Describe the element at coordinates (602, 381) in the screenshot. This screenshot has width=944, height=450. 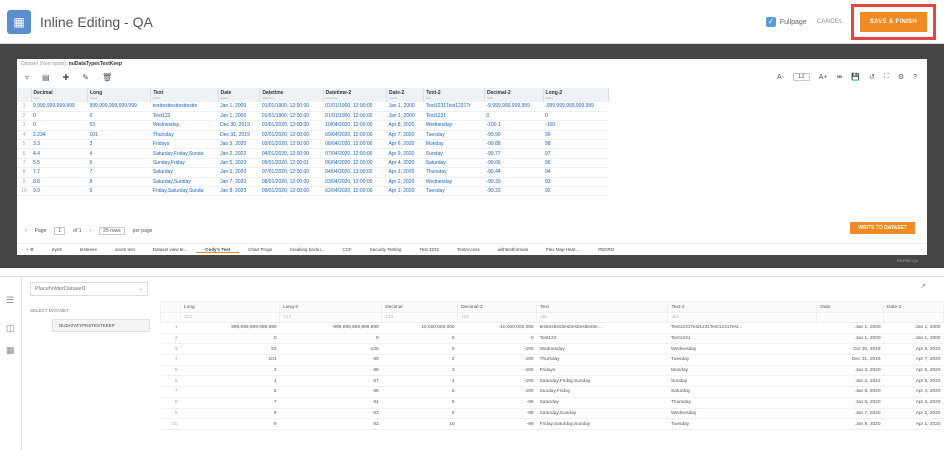
I see `table-cell: Saturday,Friday,Sunday` at that location.